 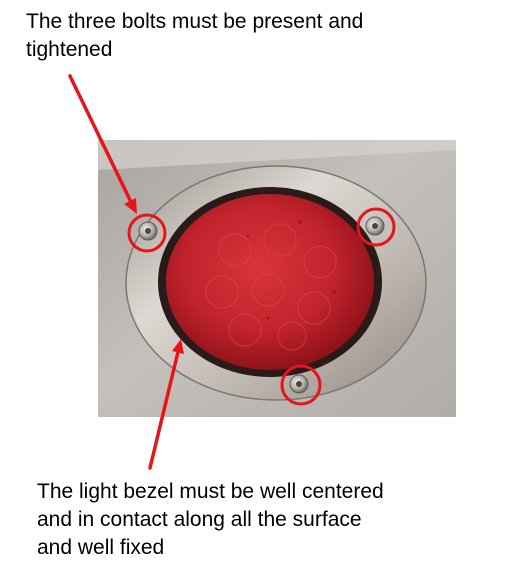 I want to click on red-lens, so click(x=270, y=282).